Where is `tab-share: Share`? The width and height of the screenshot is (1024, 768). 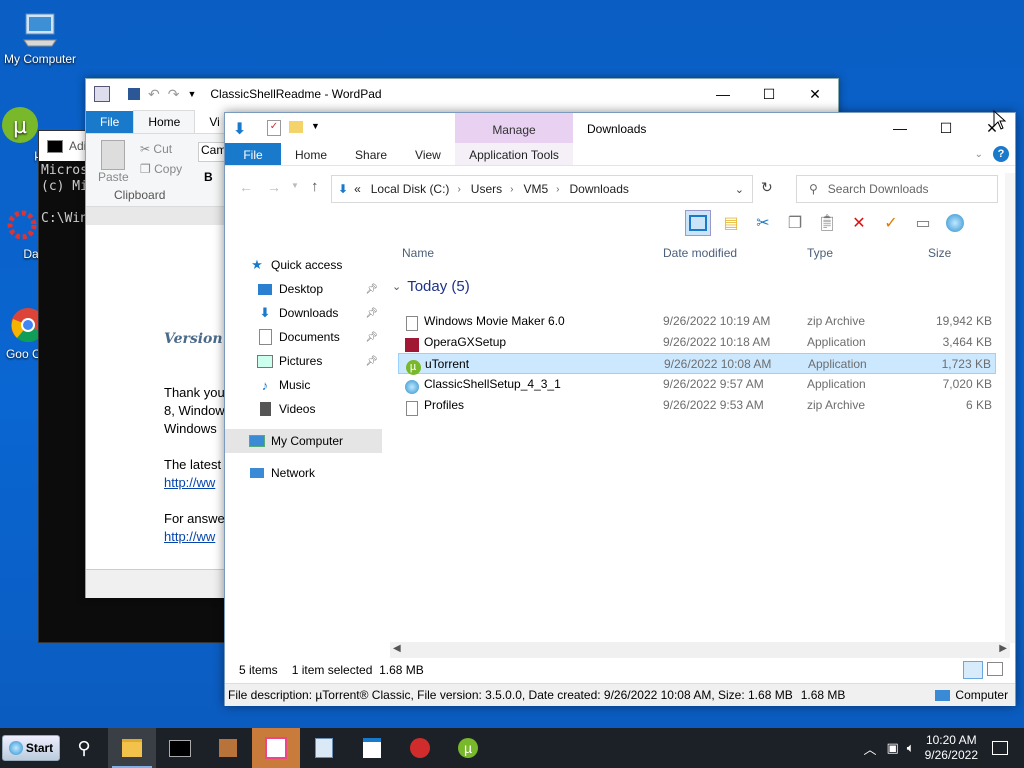
tab-share: Share is located at coordinates (371, 154).